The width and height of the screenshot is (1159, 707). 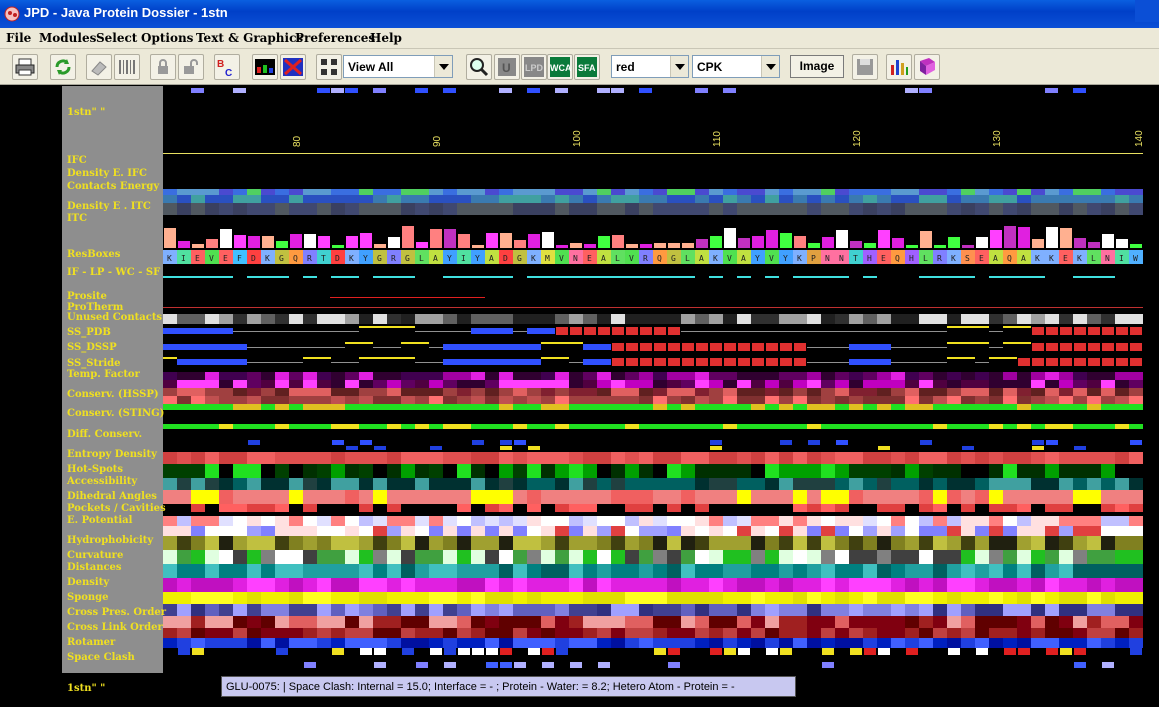 What do you see at coordinates (478, 442) in the screenshot?
I see `diff-conserv-cell` at bounding box center [478, 442].